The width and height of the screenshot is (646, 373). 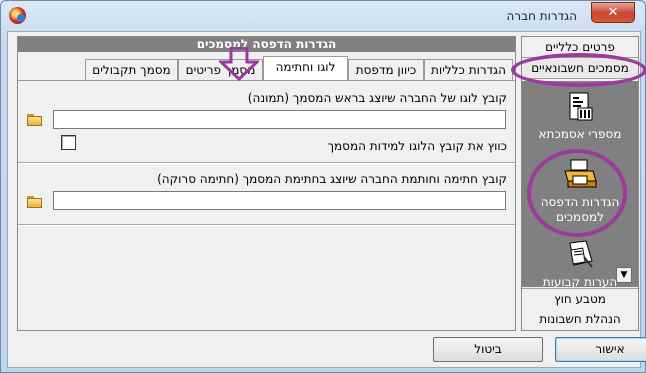 I want to click on tab-logo-signature: לוגו וחתימה, so click(x=305, y=68).